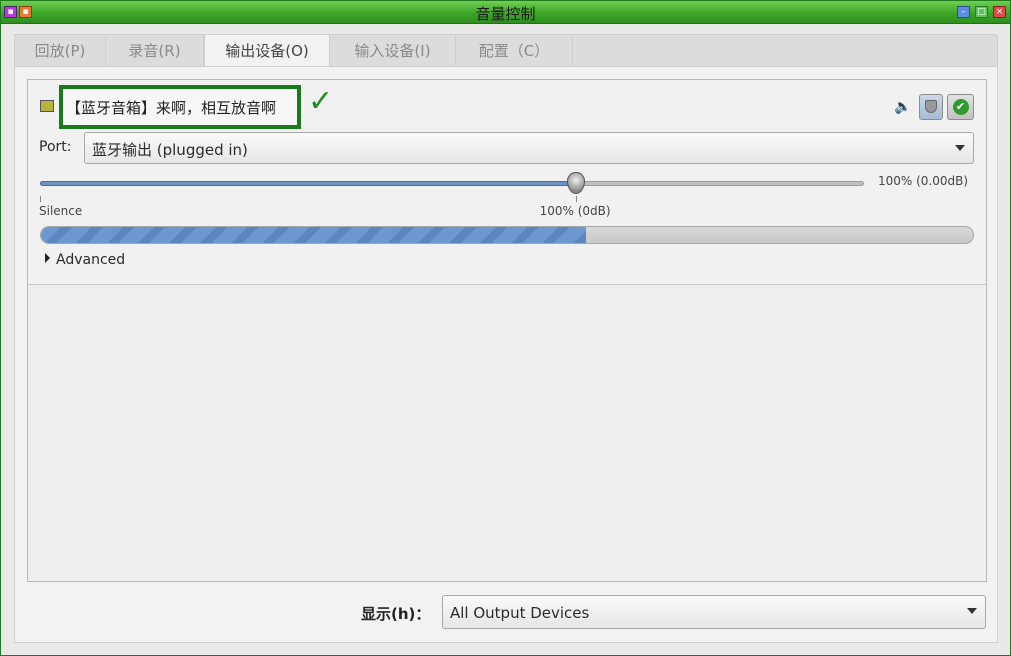 Image resolution: width=1011 pixels, height=656 pixels. What do you see at coordinates (981, 12) in the screenshot?
I see `maximize-button: □` at bounding box center [981, 12].